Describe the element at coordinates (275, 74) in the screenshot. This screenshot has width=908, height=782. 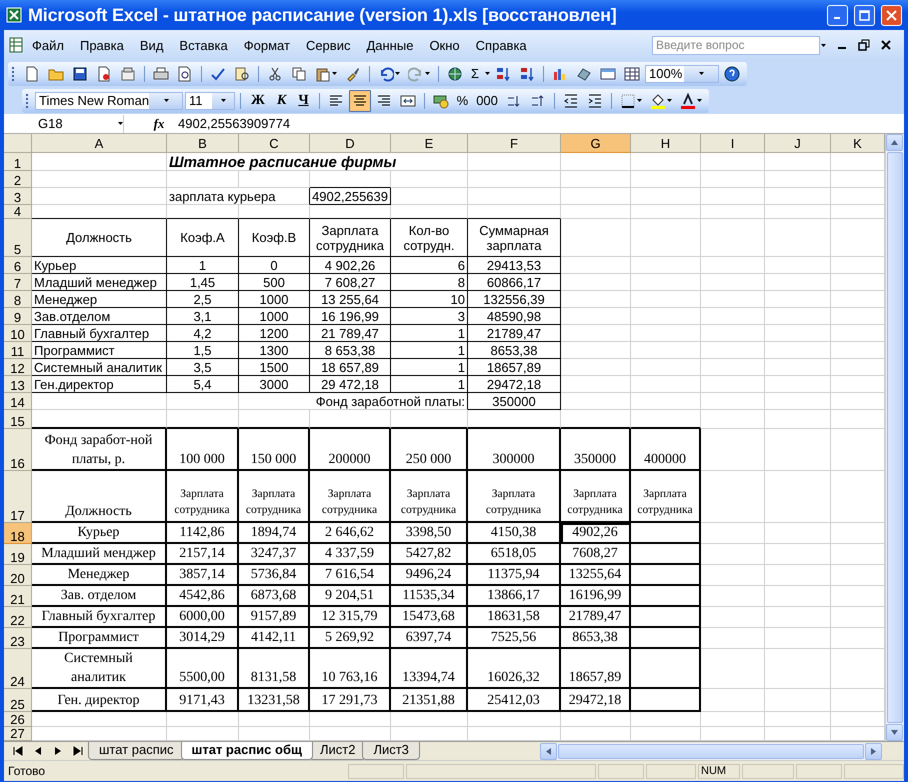
I see `scissors-icon` at that location.